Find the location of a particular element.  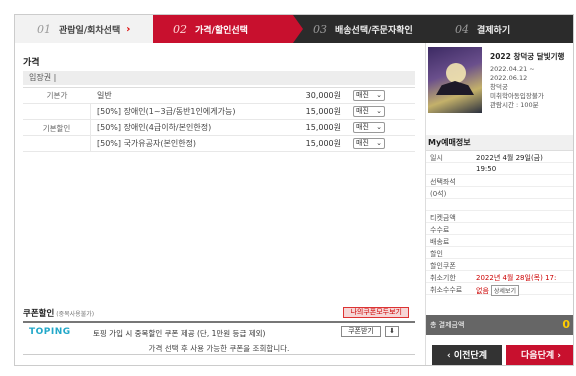

price-category: 기본가 is located at coordinates (57, 95).